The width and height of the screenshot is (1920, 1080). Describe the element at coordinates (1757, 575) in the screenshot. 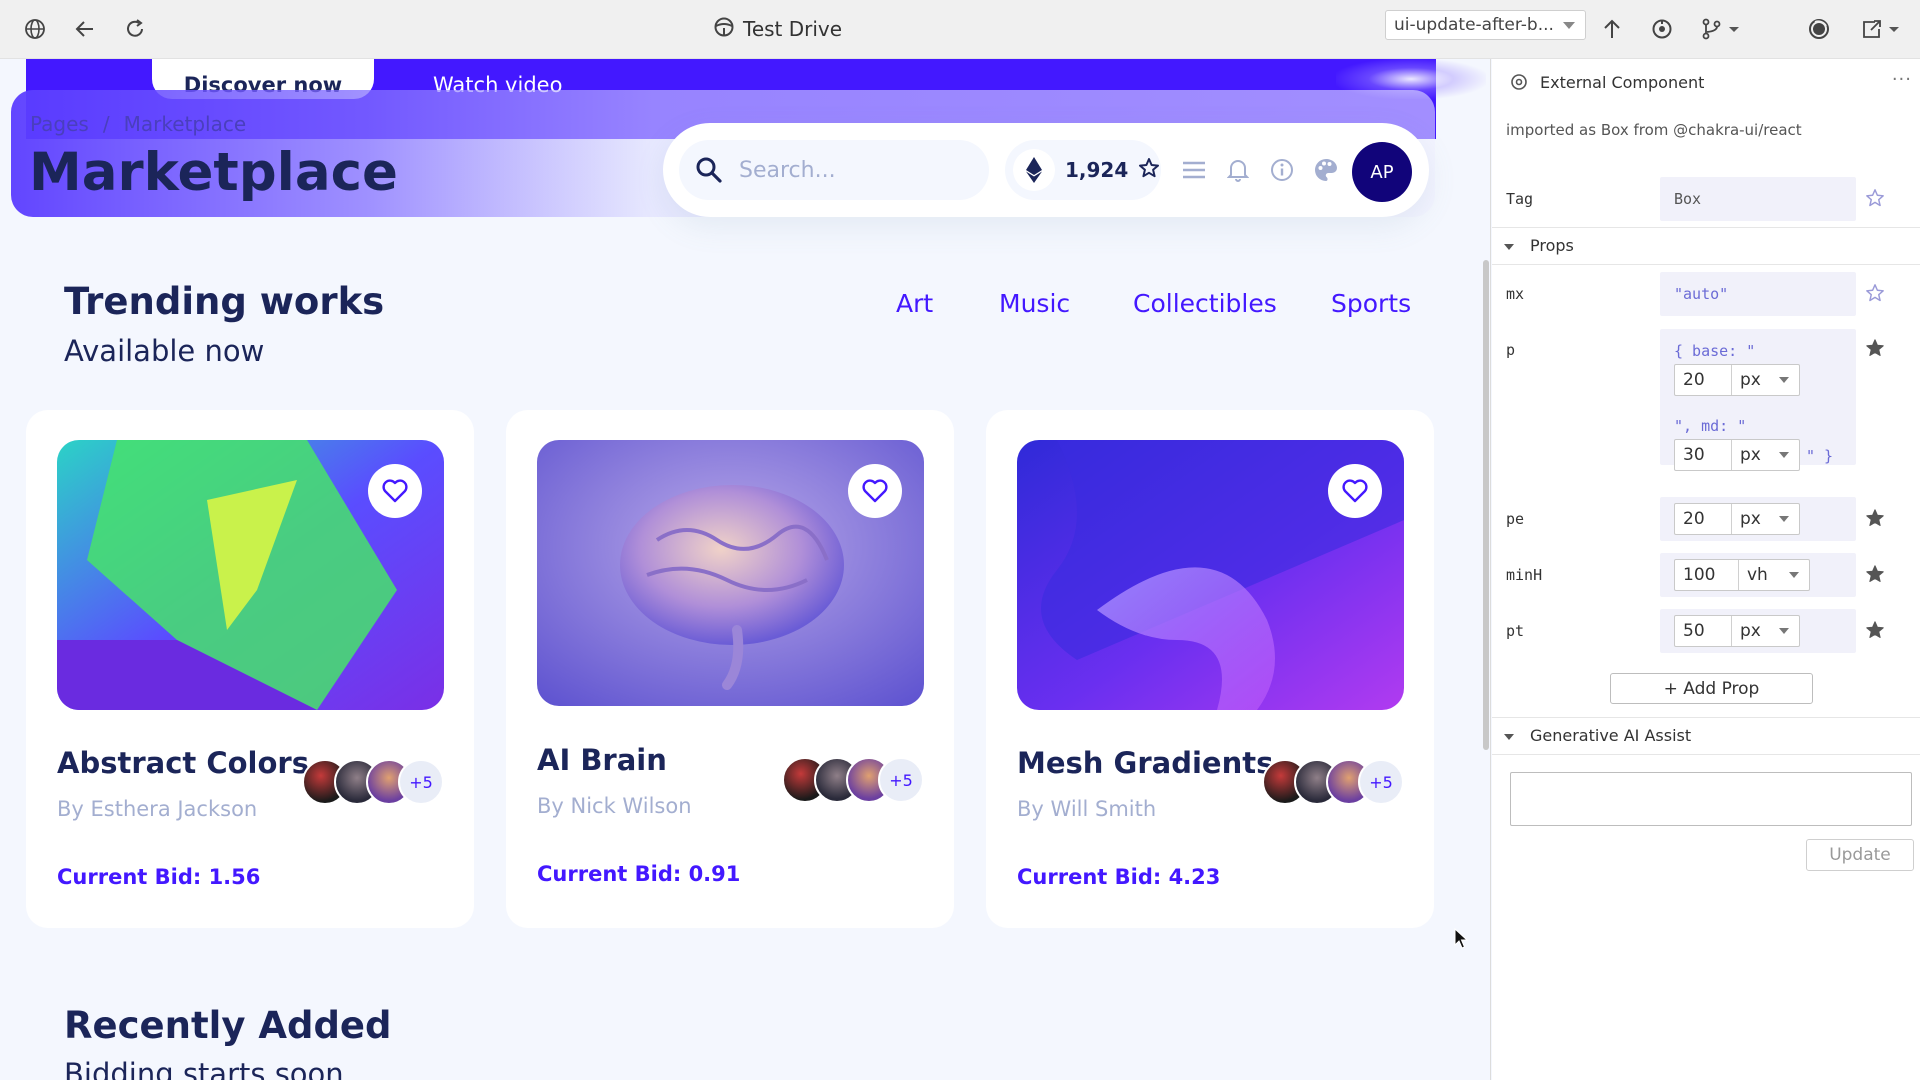

I see `unit-label: vh` at that location.